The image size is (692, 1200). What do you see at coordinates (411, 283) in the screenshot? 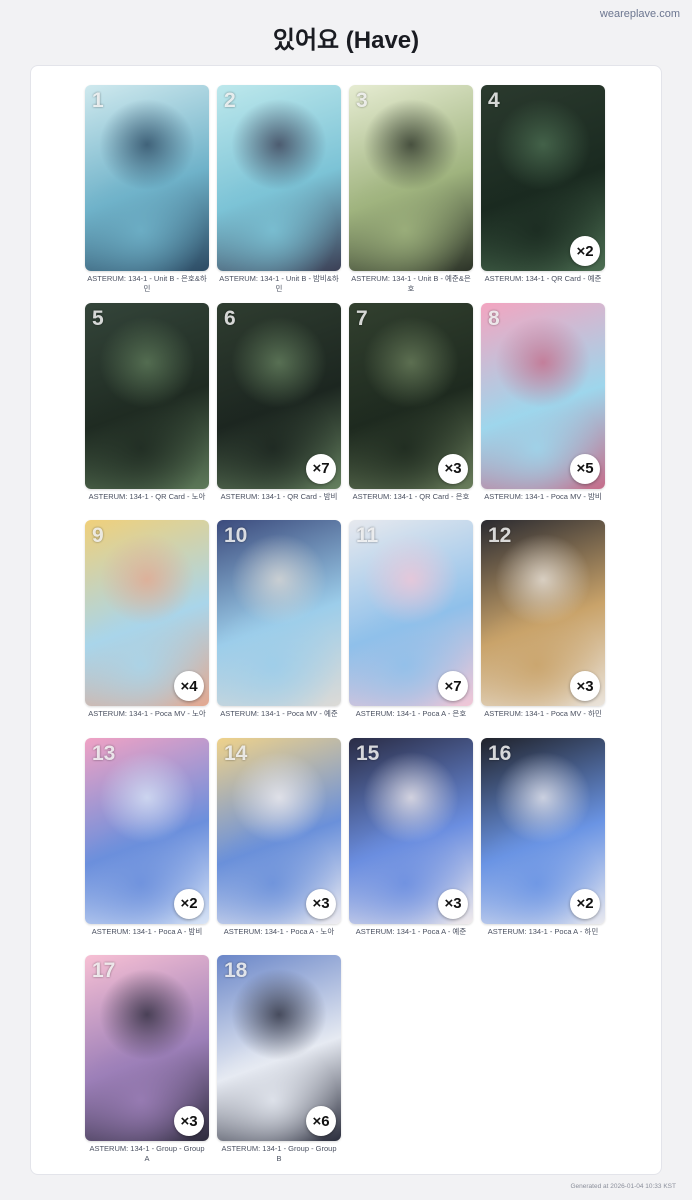
I see `card-caption: ASTERUM: 134-1 - Unit B - 예준&은호` at bounding box center [411, 283].